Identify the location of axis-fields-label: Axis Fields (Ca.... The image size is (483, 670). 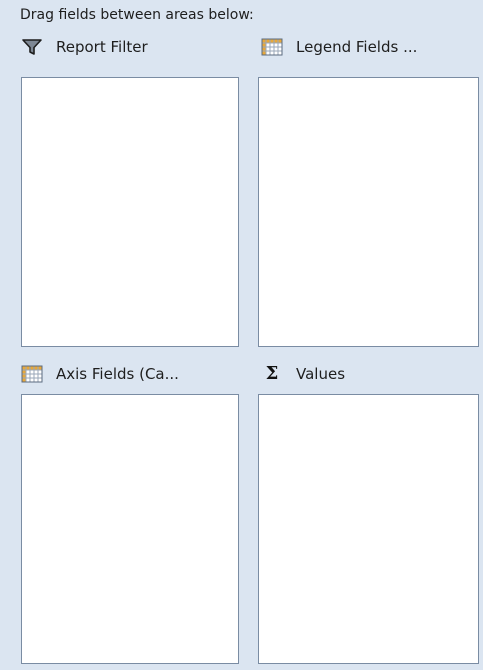
(117, 374).